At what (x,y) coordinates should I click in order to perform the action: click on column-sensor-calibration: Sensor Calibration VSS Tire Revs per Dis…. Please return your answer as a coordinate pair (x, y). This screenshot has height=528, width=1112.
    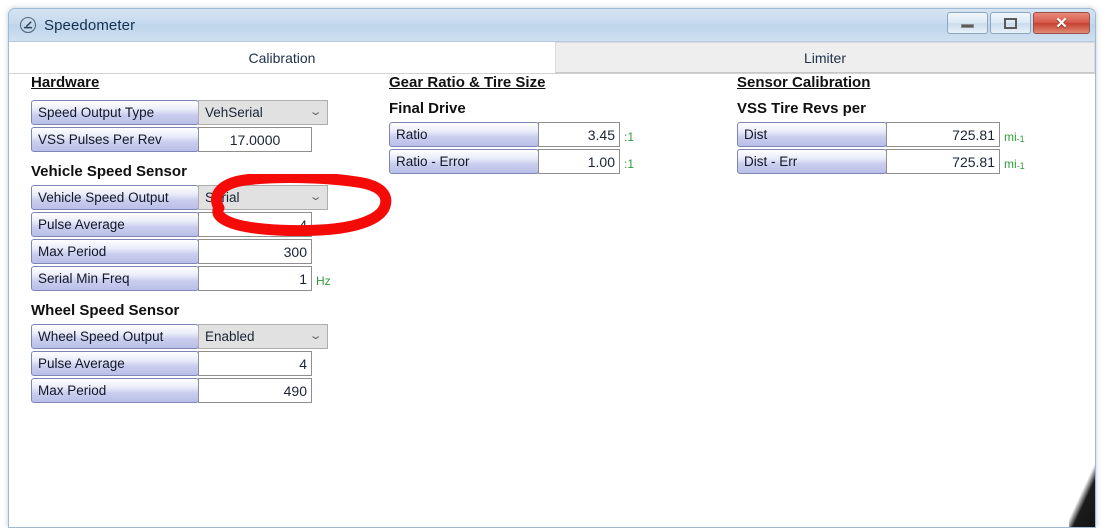
    Looking at the image, I should click on (897, 125).